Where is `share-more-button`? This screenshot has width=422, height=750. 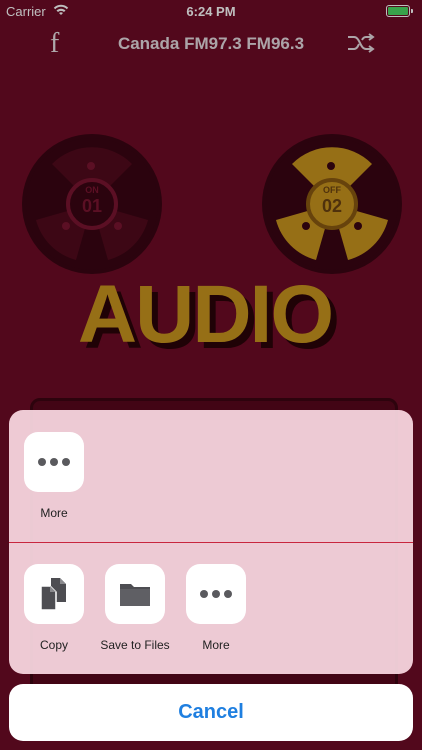 share-more-button is located at coordinates (54, 462).